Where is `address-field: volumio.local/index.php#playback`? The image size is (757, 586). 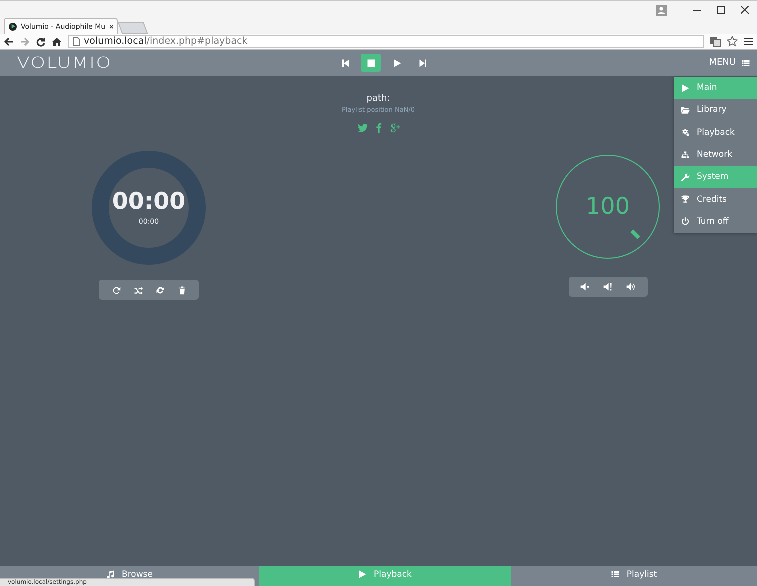 address-field: volumio.local/index.php#playback is located at coordinates (386, 41).